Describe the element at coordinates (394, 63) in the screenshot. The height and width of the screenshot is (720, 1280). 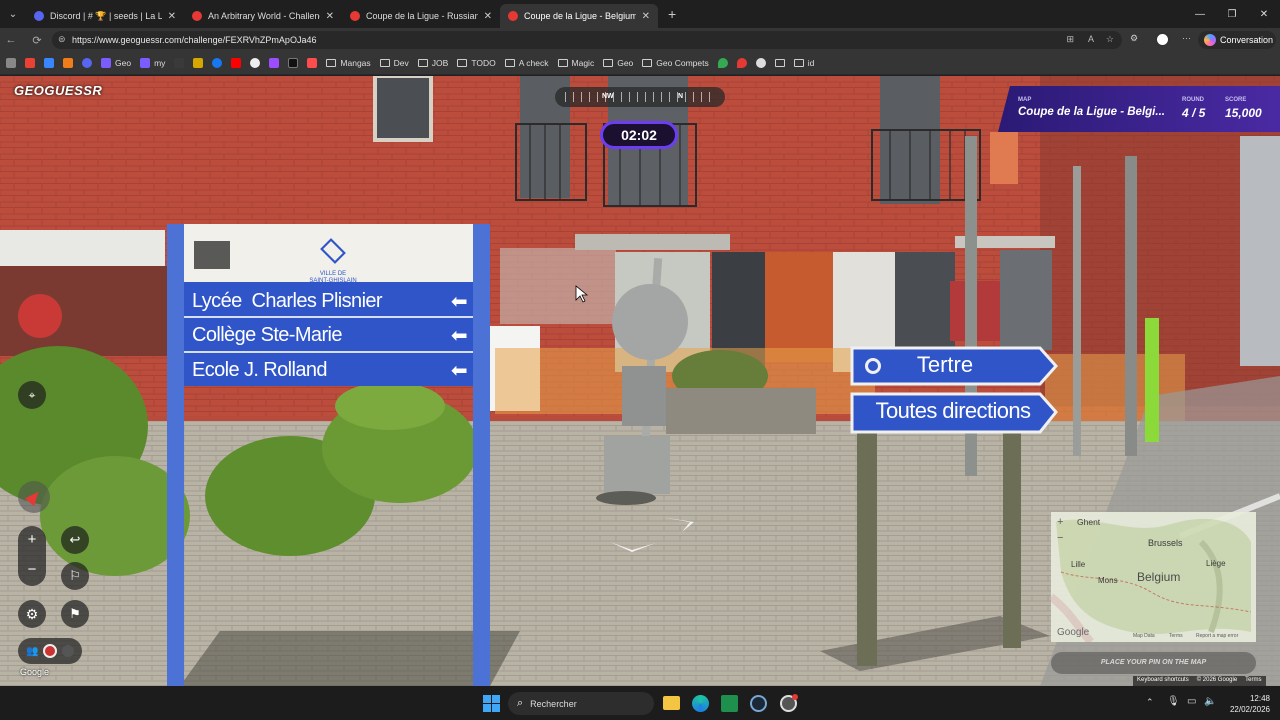
I see `bookmark-folder-dev: Dev` at that location.